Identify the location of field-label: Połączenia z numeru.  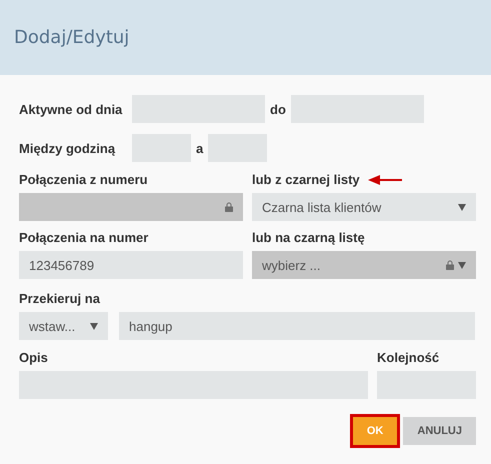
(84, 179).